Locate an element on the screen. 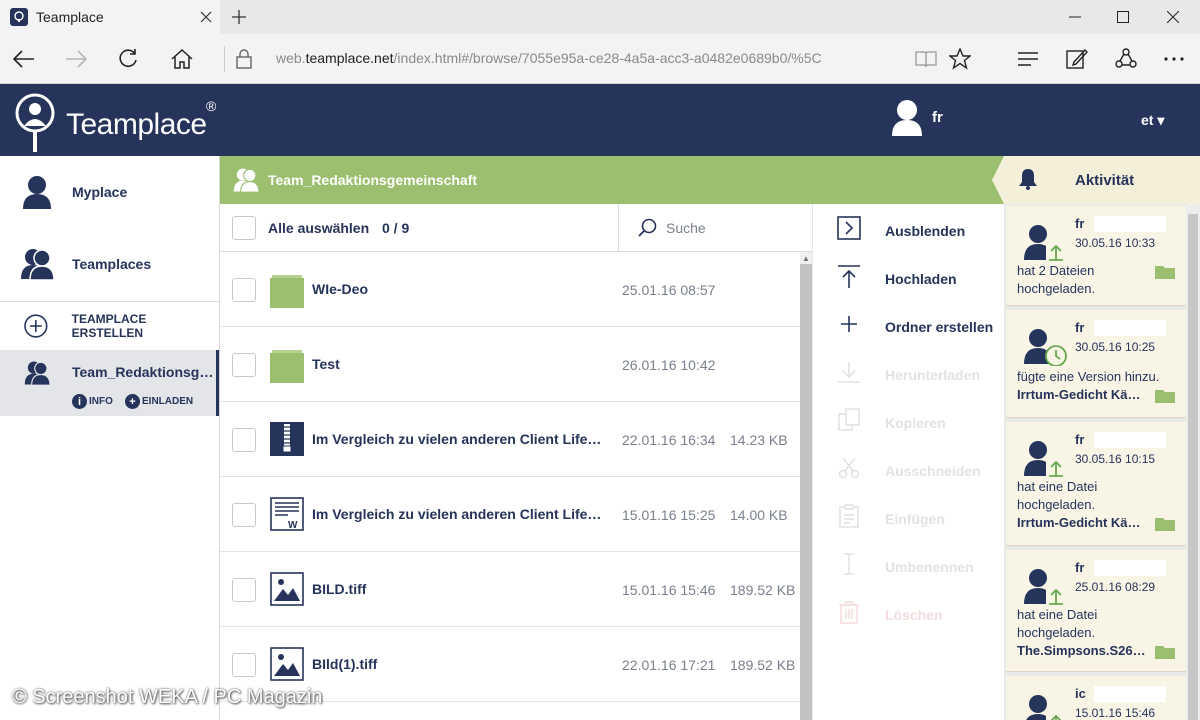 This screenshot has width=1200, height=720. activity-user: fr is located at coordinates (1080, 223).